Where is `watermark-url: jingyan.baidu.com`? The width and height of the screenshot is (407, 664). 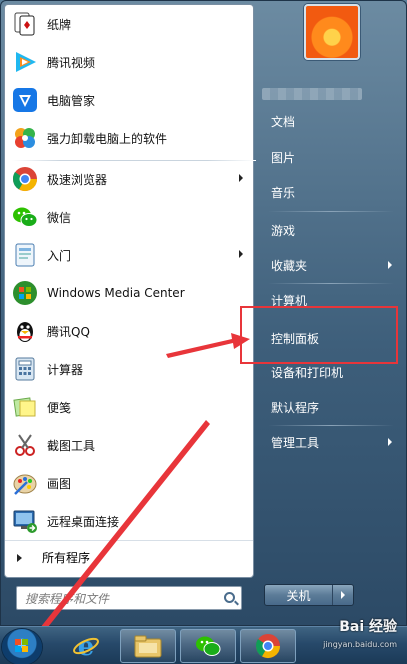 watermark-url: jingyan.baidu.com is located at coordinates (360, 644).